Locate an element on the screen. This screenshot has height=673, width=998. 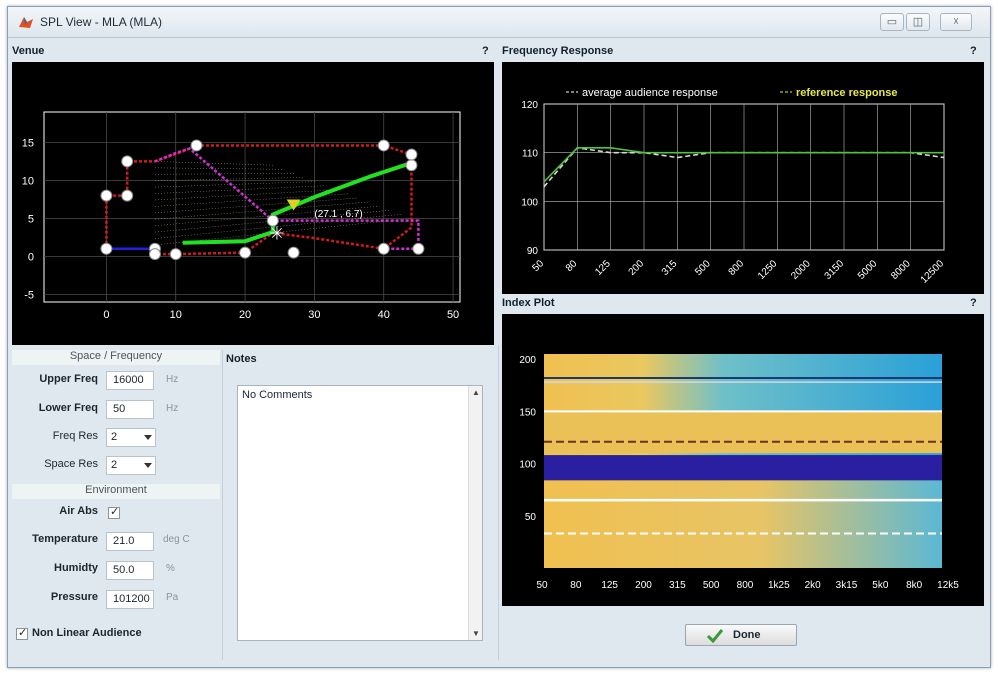
checkmark-icon: ✓ is located at coordinates (23, 633).